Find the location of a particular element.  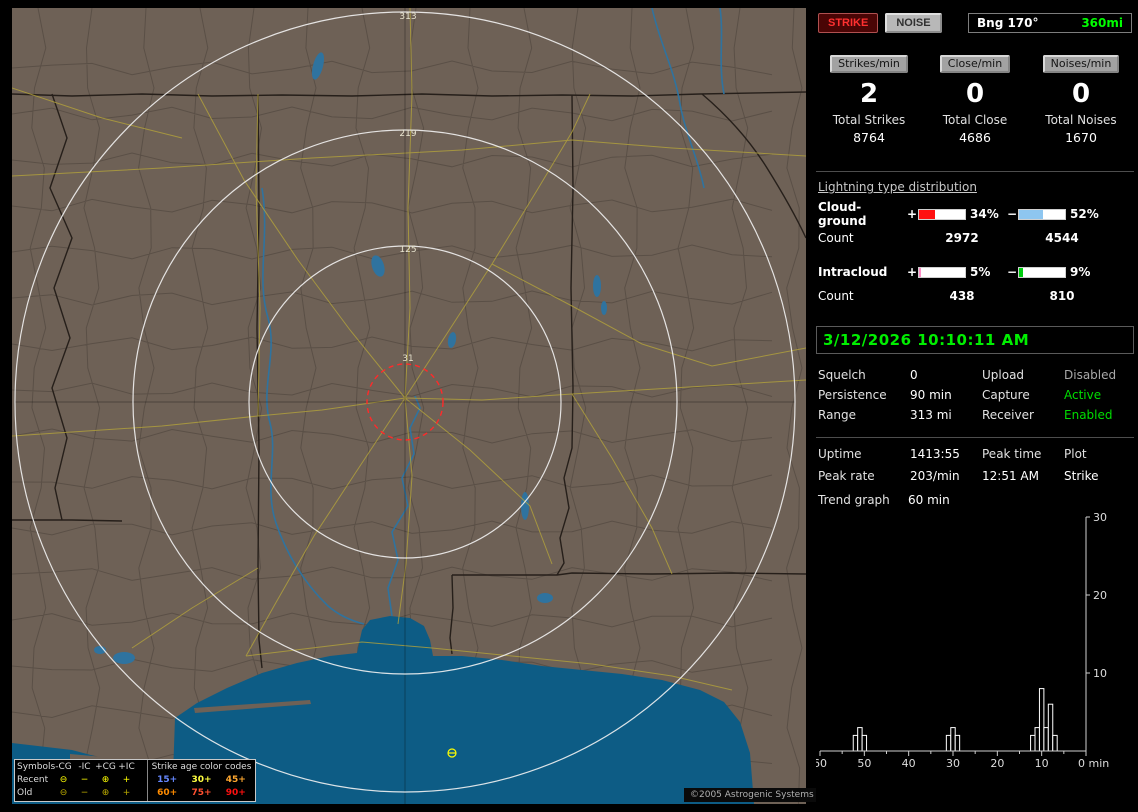

range-setting-label: Range is located at coordinates (837, 415).